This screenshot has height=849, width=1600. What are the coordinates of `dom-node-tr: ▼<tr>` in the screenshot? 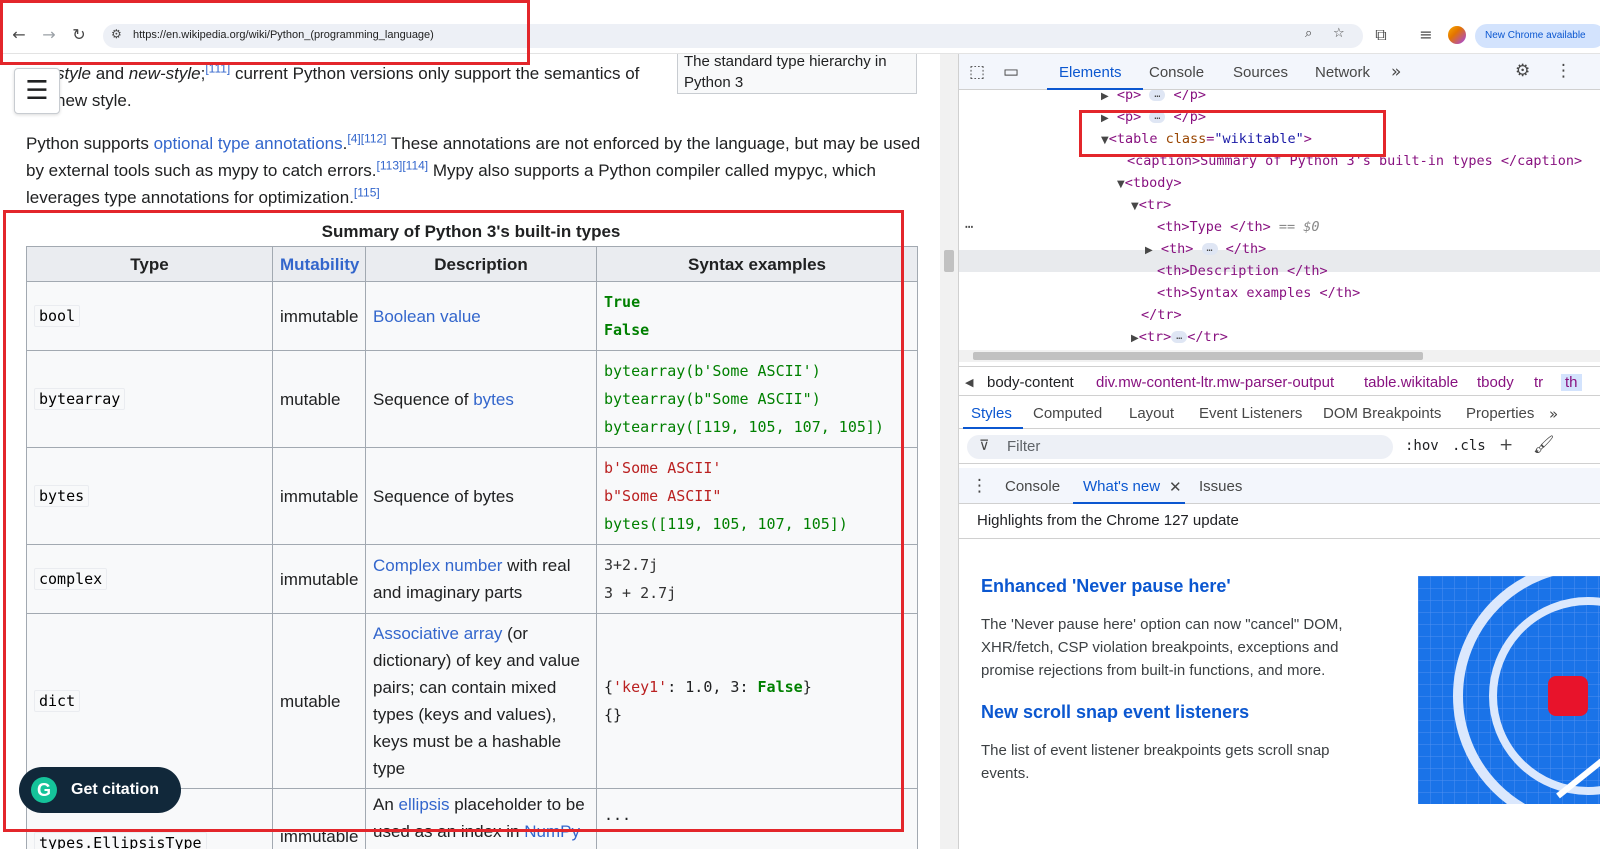 It's located at (1151, 205).